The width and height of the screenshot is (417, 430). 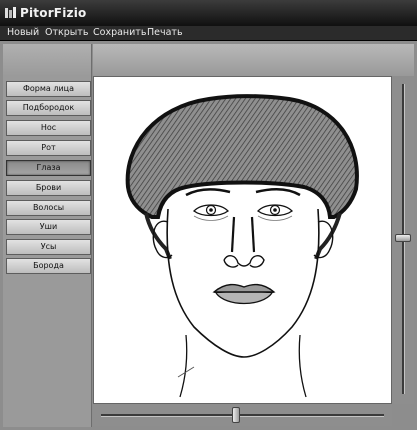 What do you see at coordinates (275, 212) in the screenshot?
I see `right-eye` at bounding box center [275, 212].